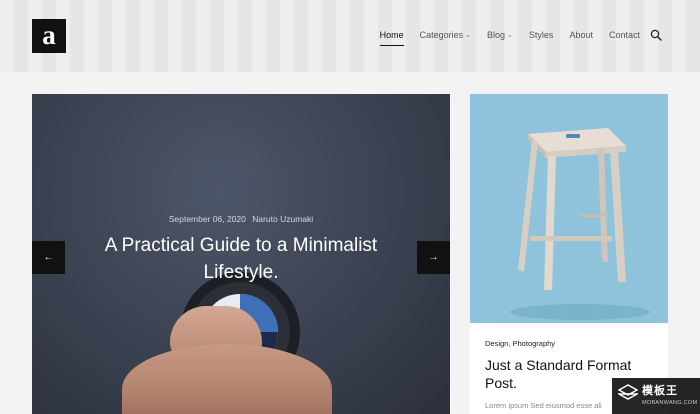 The image size is (700, 414). What do you see at coordinates (207, 219) in the screenshot?
I see `post-date: September 06, 2020` at bounding box center [207, 219].